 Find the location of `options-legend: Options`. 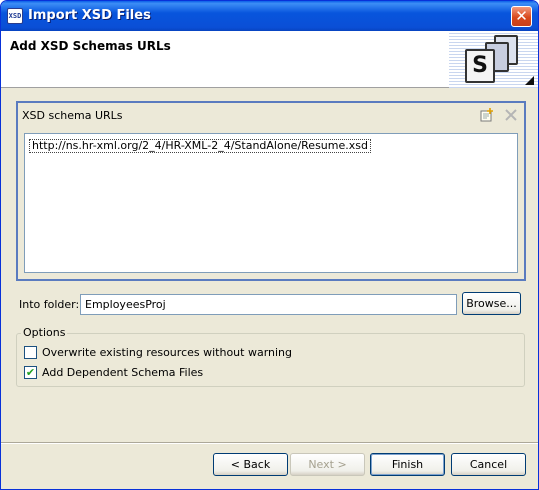

options-legend: Options is located at coordinates (44, 332).